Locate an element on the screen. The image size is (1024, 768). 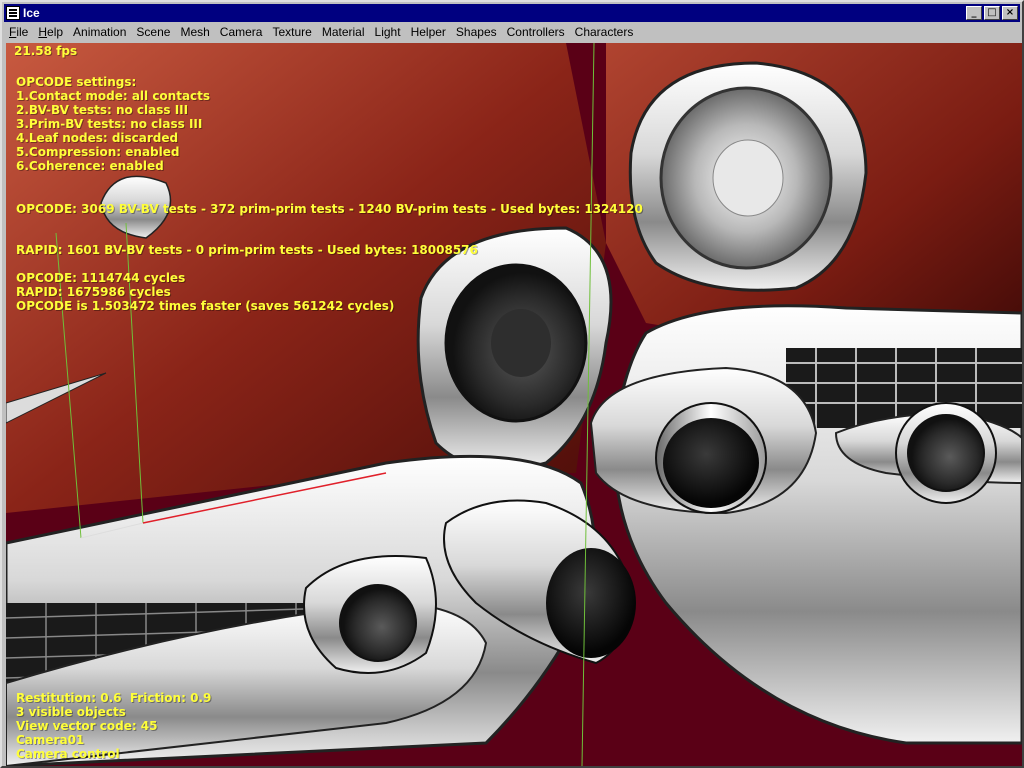
status-line: View vector code: 45 is located at coordinates (87, 726).